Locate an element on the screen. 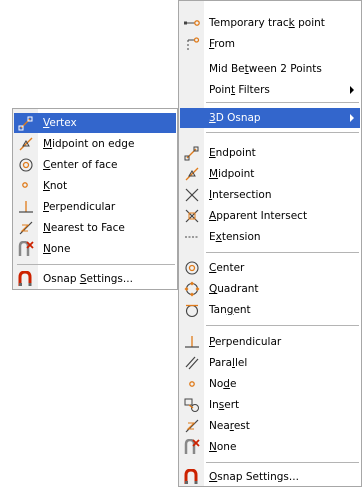 This screenshot has width=362, height=487. menu-item-point-filters: Point Filters is located at coordinates (270, 90).